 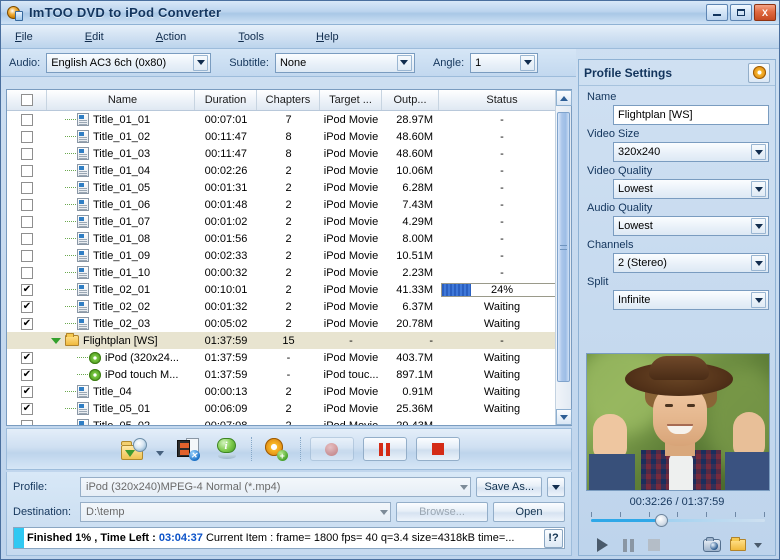 I want to click on table-row: Title_01_06 00:01:48 2 iPod Movie 7.43M -, so click(x=289, y=204).